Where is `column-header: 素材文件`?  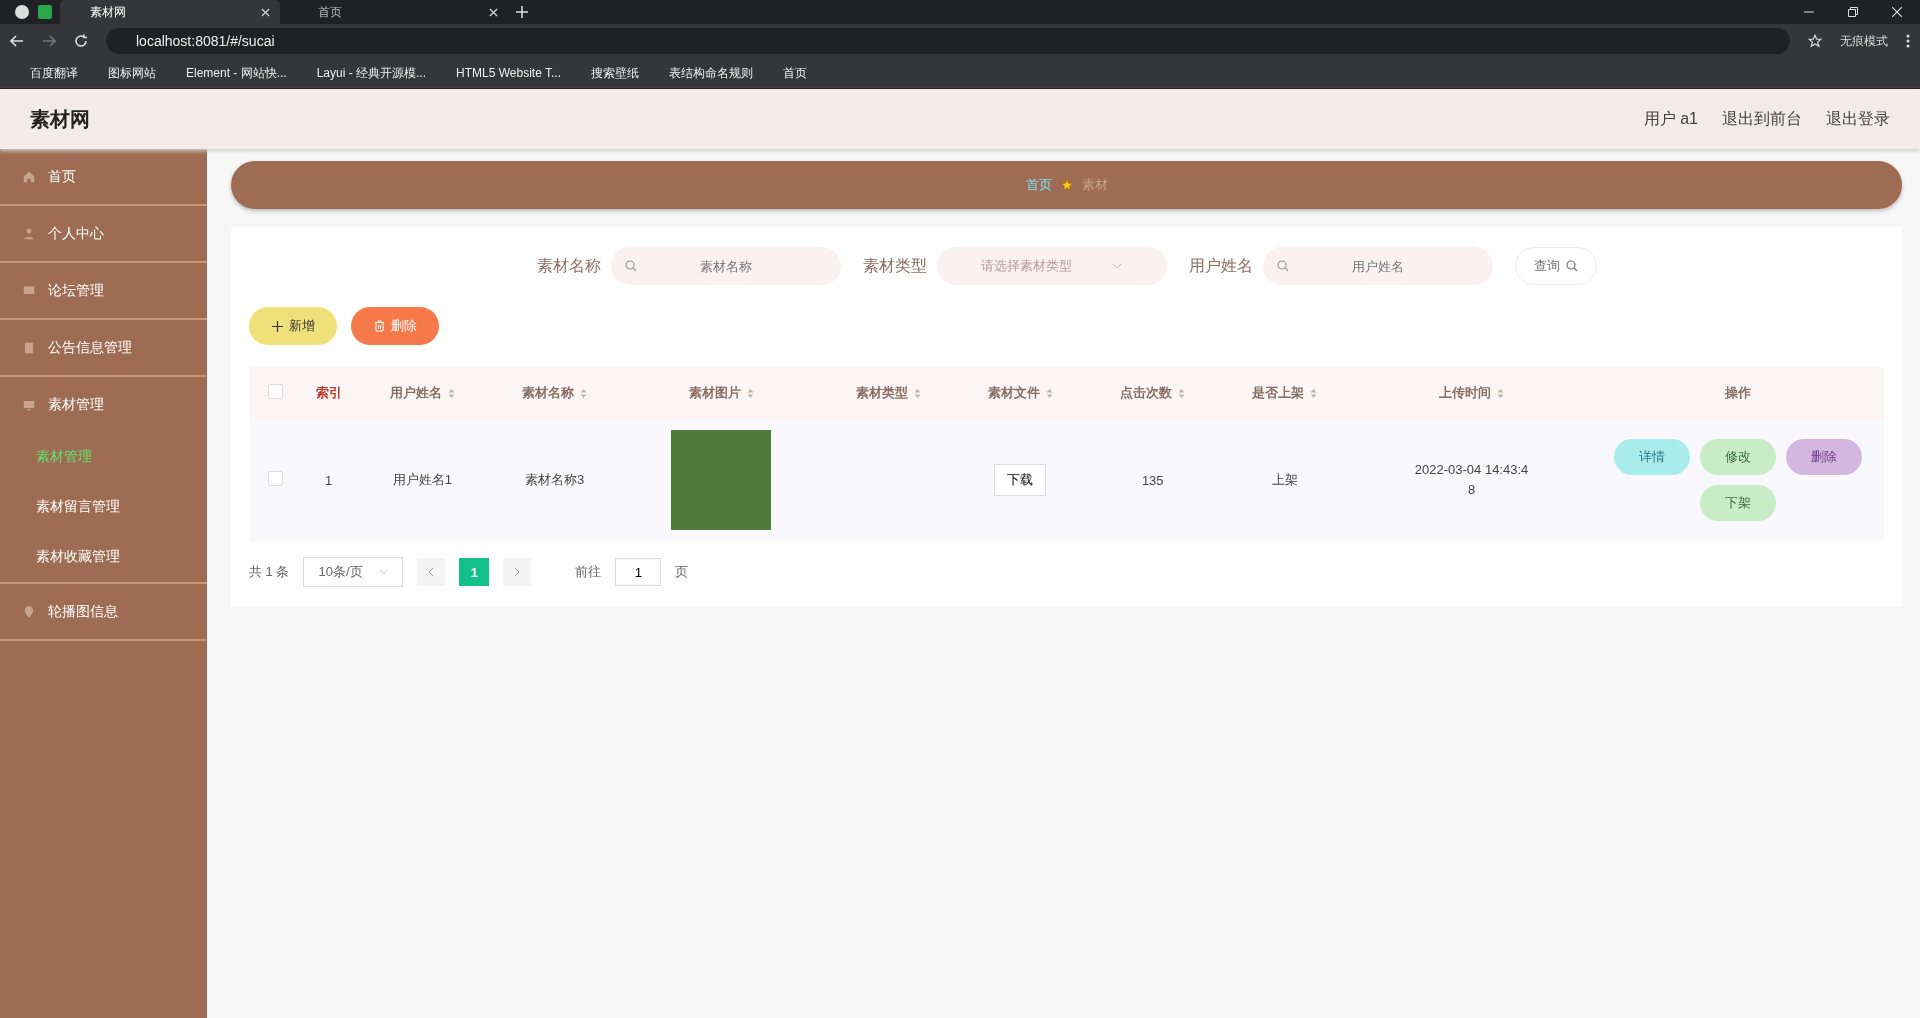
column-header: 素材文件 is located at coordinates (1020, 393).